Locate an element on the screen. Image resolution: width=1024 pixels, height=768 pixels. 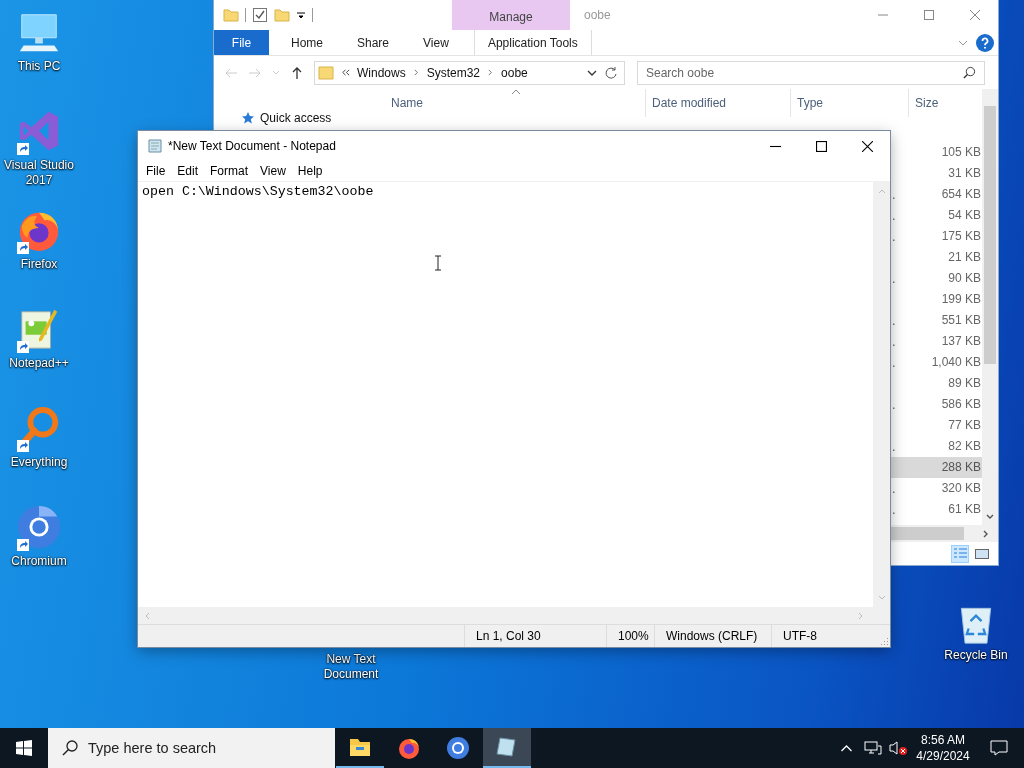
ribbon-tab: Share is located at coordinates (373, 42).